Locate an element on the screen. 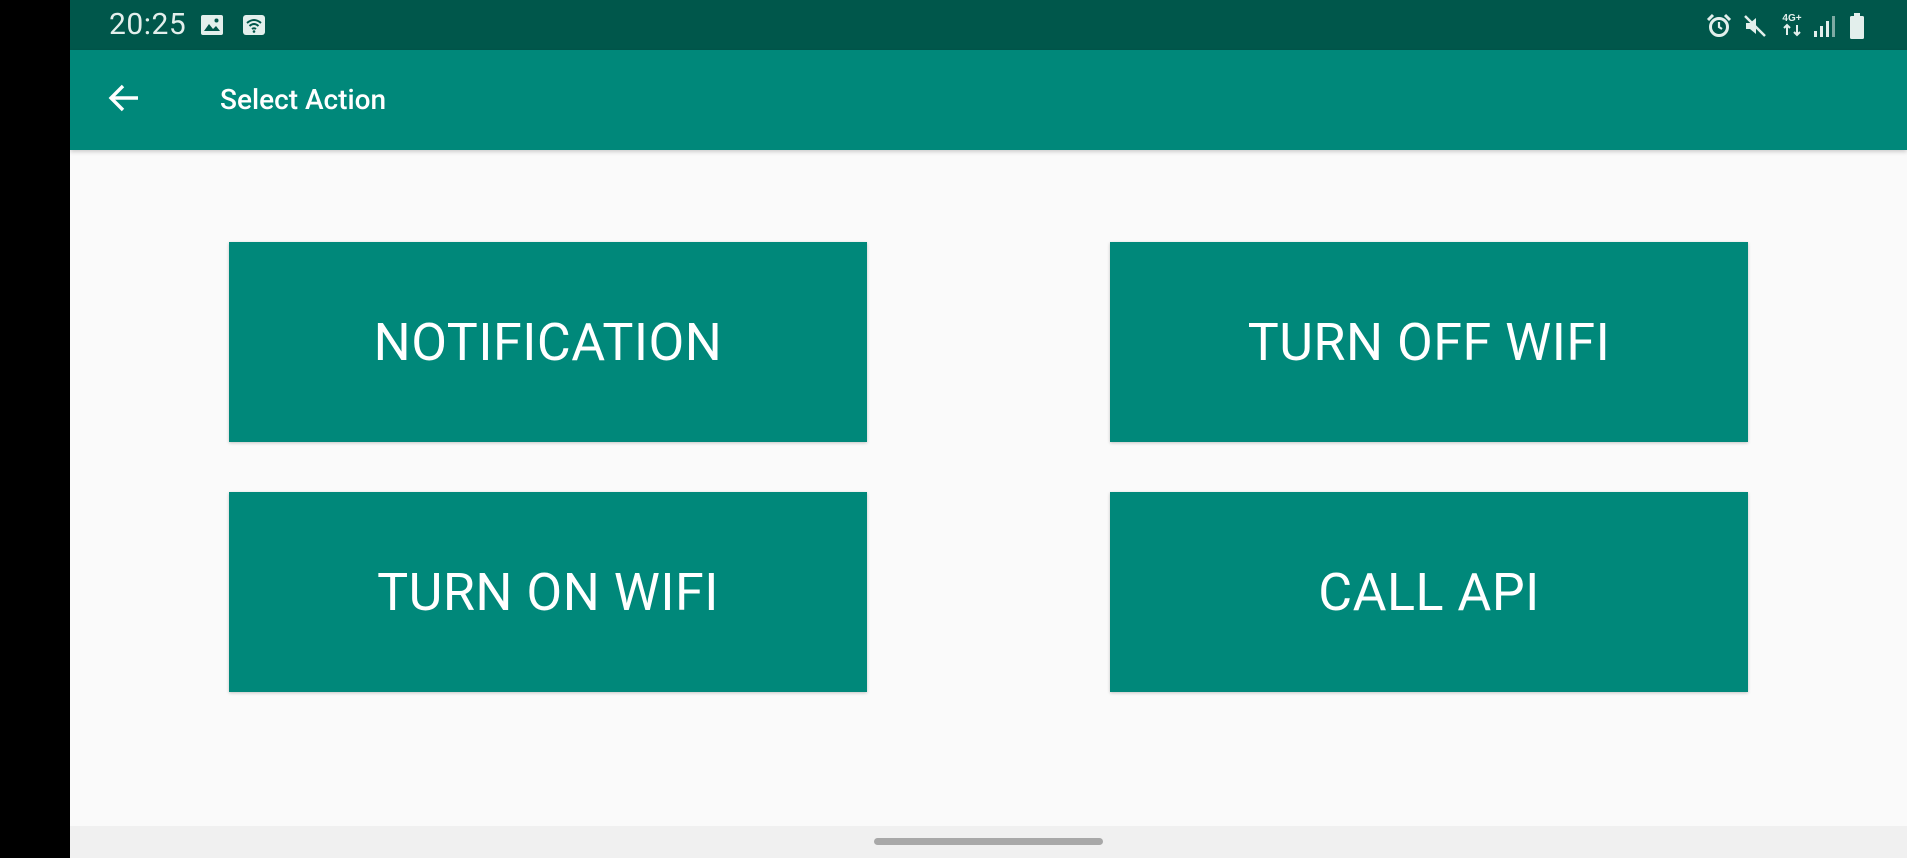  page-title: Select Action is located at coordinates (303, 99).